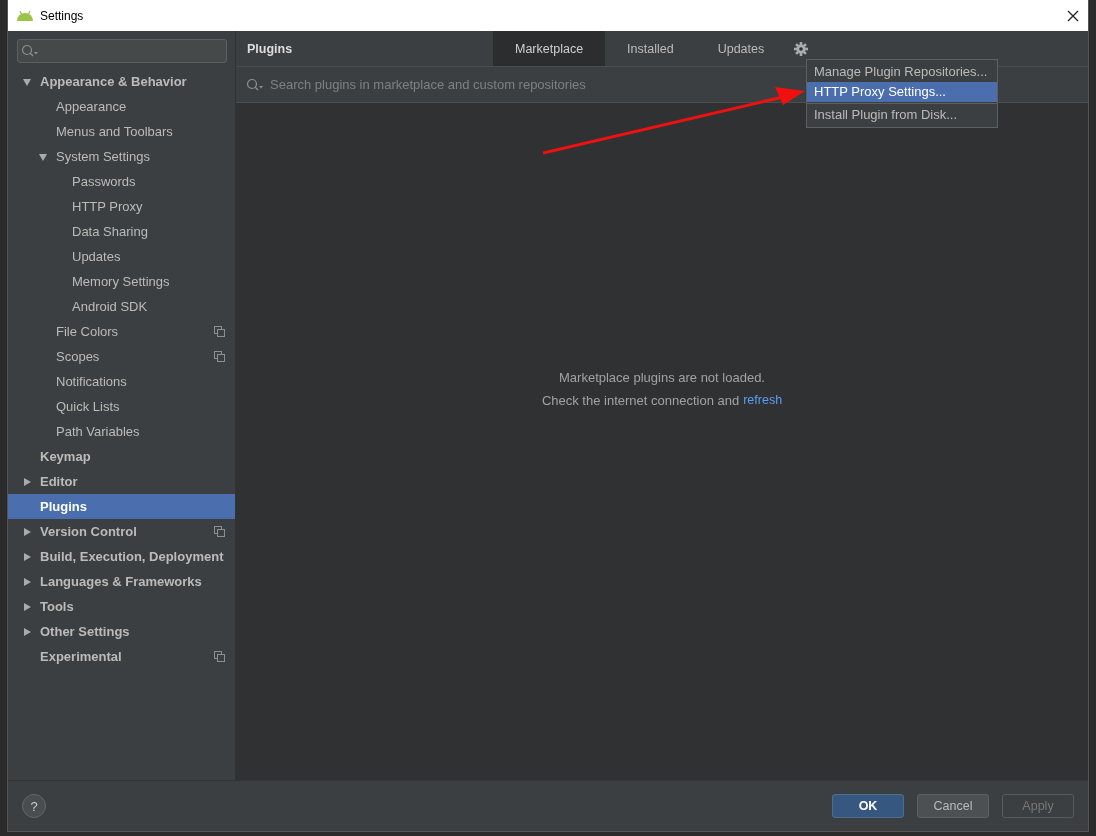 The height and width of the screenshot is (836, 1096). What do you see at coordinates (121, 631) in the screenshot?
I see `tree-item: Other Settings` at bounding box center [121, 631].